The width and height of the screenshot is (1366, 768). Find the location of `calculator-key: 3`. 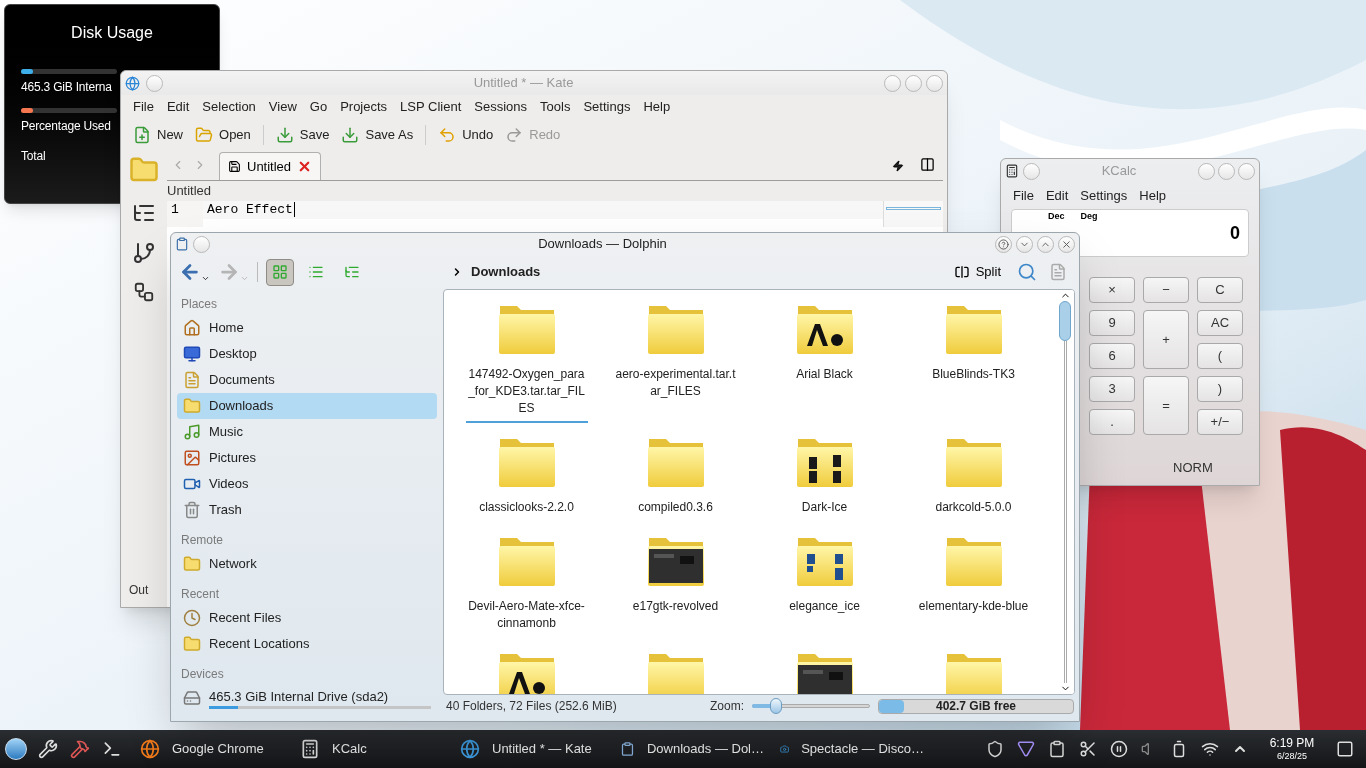

calculator-key: 3 is located at coordinates (1112, 389).